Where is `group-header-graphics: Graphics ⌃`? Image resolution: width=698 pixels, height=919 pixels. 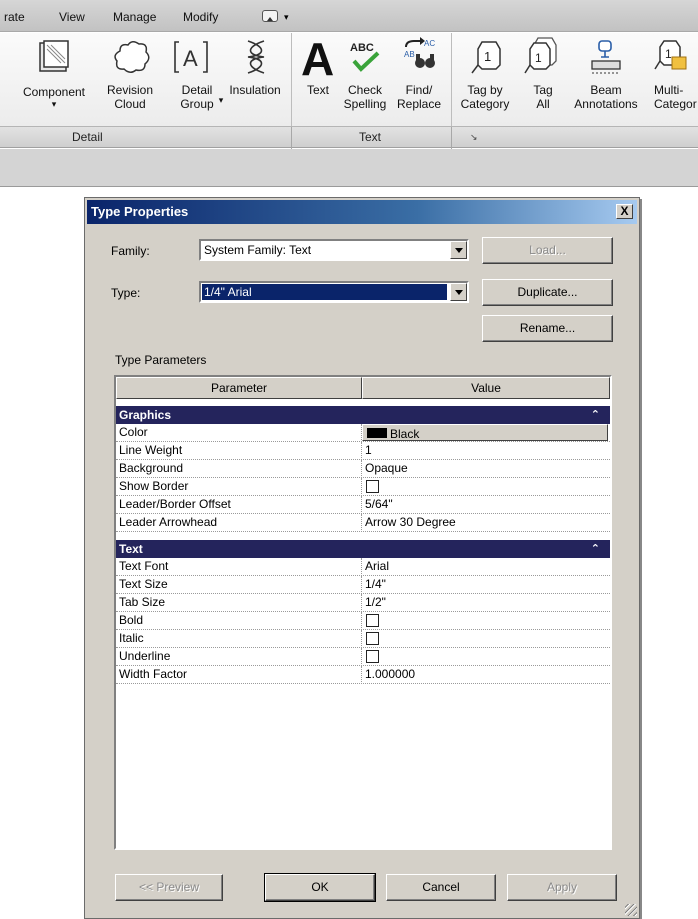 group-header-graphics: Graphics ⌃ is located at coordinates (363, 415).